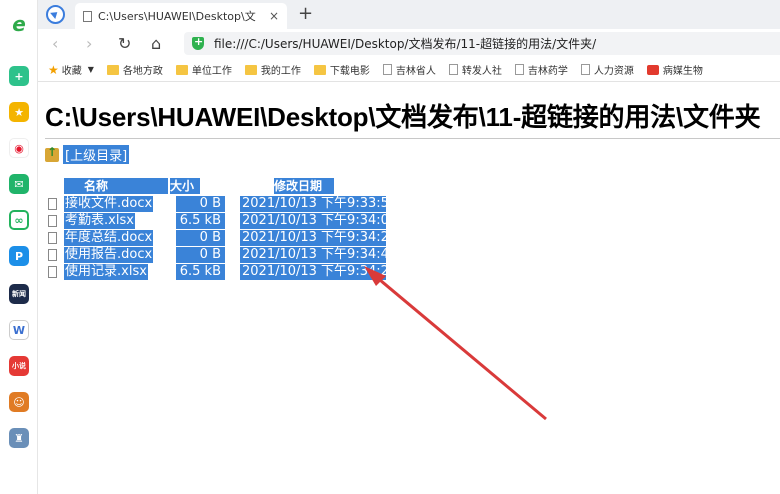  What do you see at coordinates (455, 343) in the screenshot?
I see `annotation-arrow` at bounding box center [455, 343].